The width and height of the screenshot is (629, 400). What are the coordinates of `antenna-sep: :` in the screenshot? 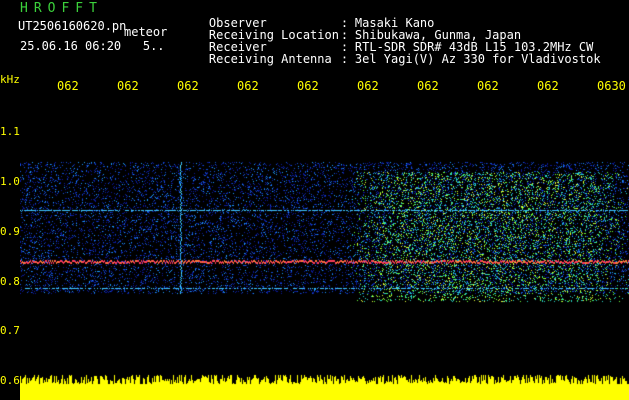 It's located at (344, 59).